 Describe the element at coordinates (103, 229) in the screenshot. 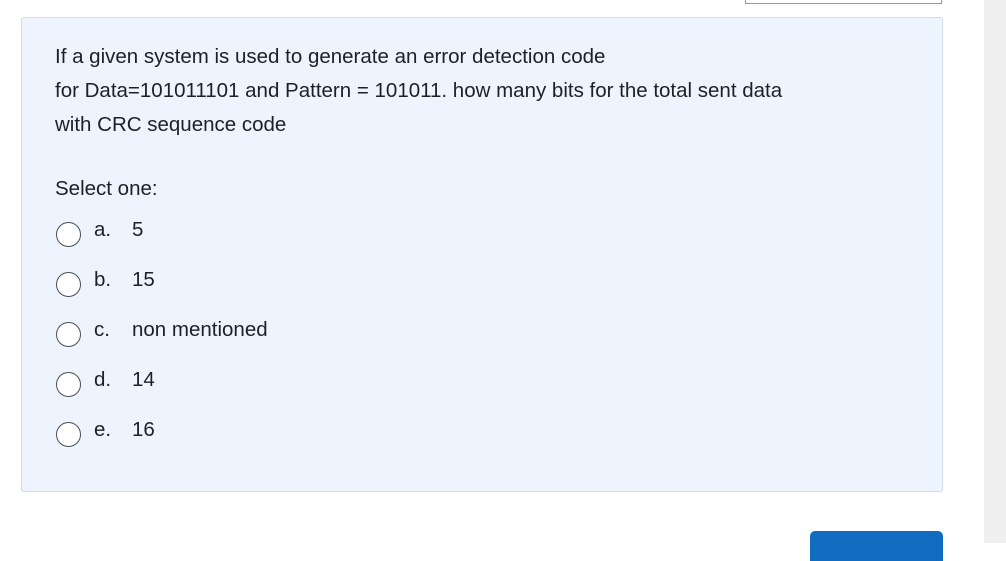

I see `option-letter: a.` at that location.